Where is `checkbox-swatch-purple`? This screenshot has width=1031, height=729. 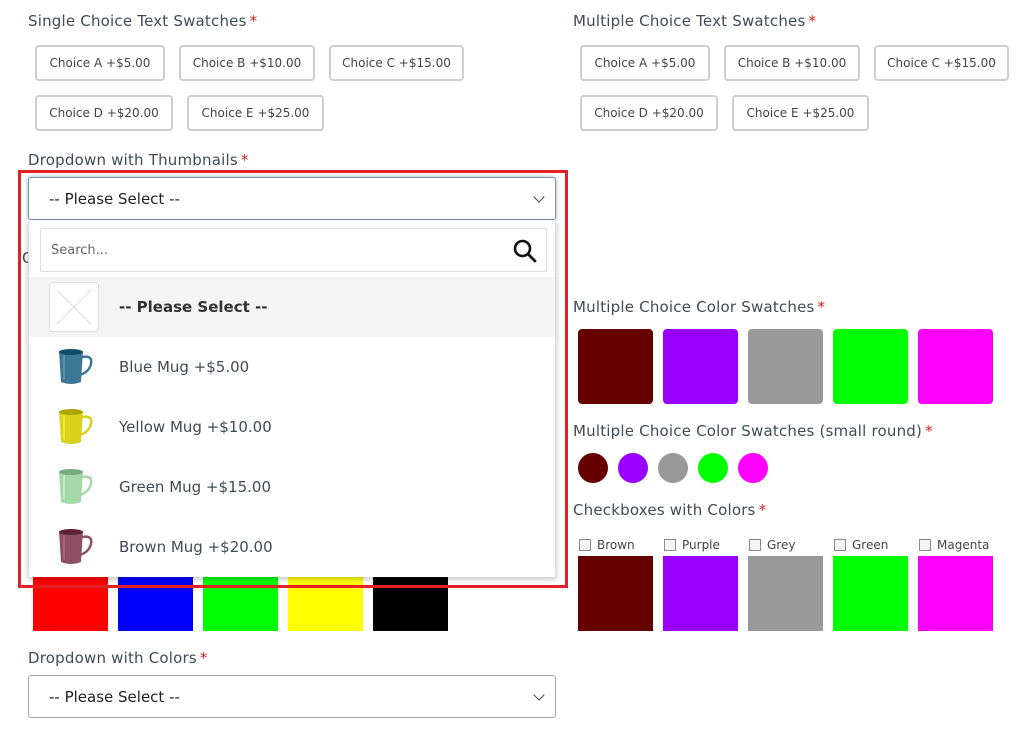
checkbox-swatch-purple is located at coordinates (700, 593).